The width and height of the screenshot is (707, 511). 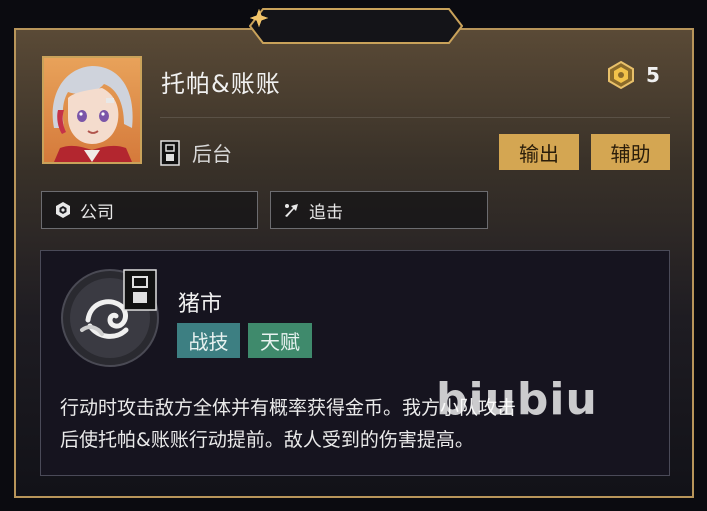 What do you see at coordinates (208, 340) in the screenshot?
I see `skill-tag-skill: 战技` at bounding box center [208, 340].